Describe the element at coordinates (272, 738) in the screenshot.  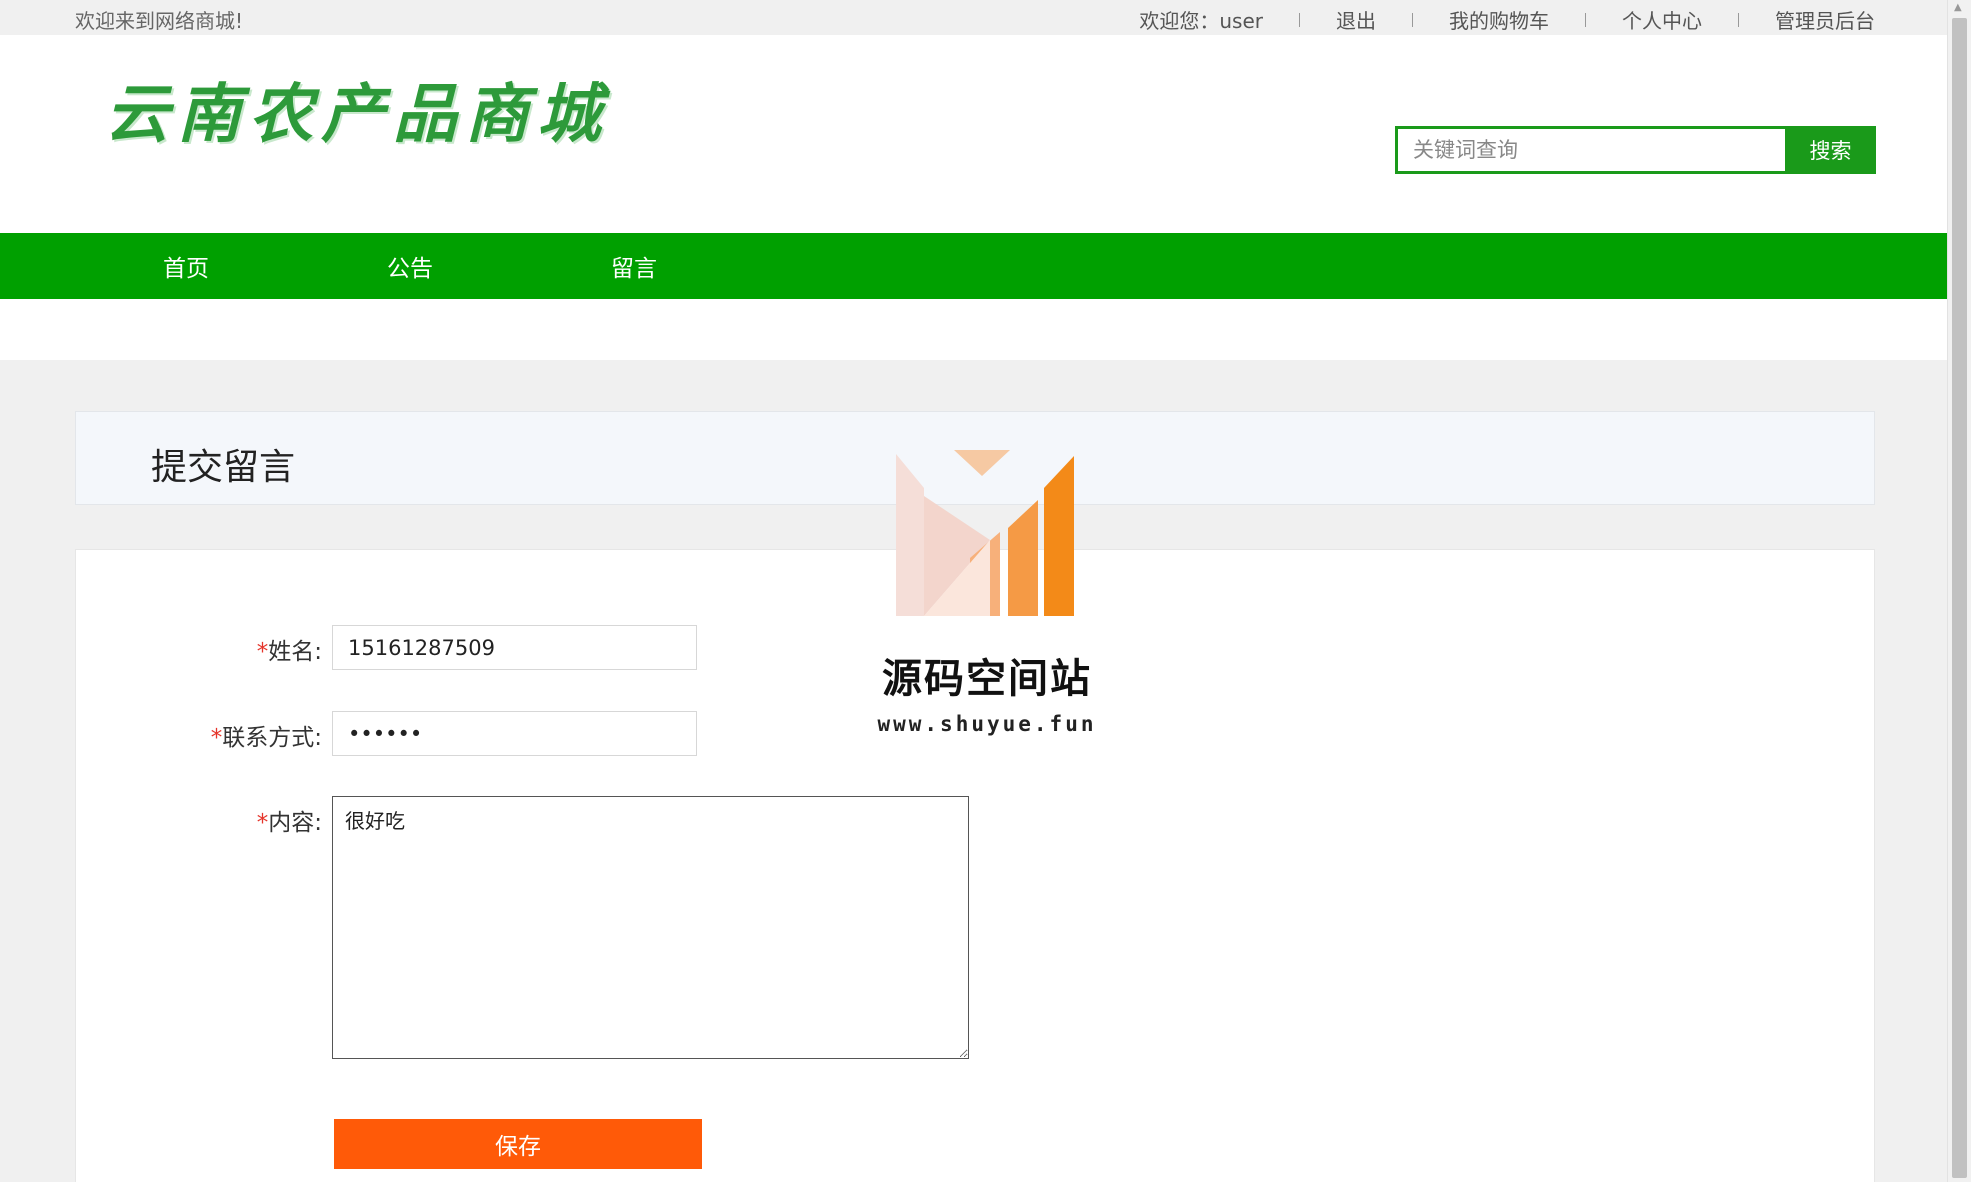
I see `contact-label-text: 联系方式:` at that location.